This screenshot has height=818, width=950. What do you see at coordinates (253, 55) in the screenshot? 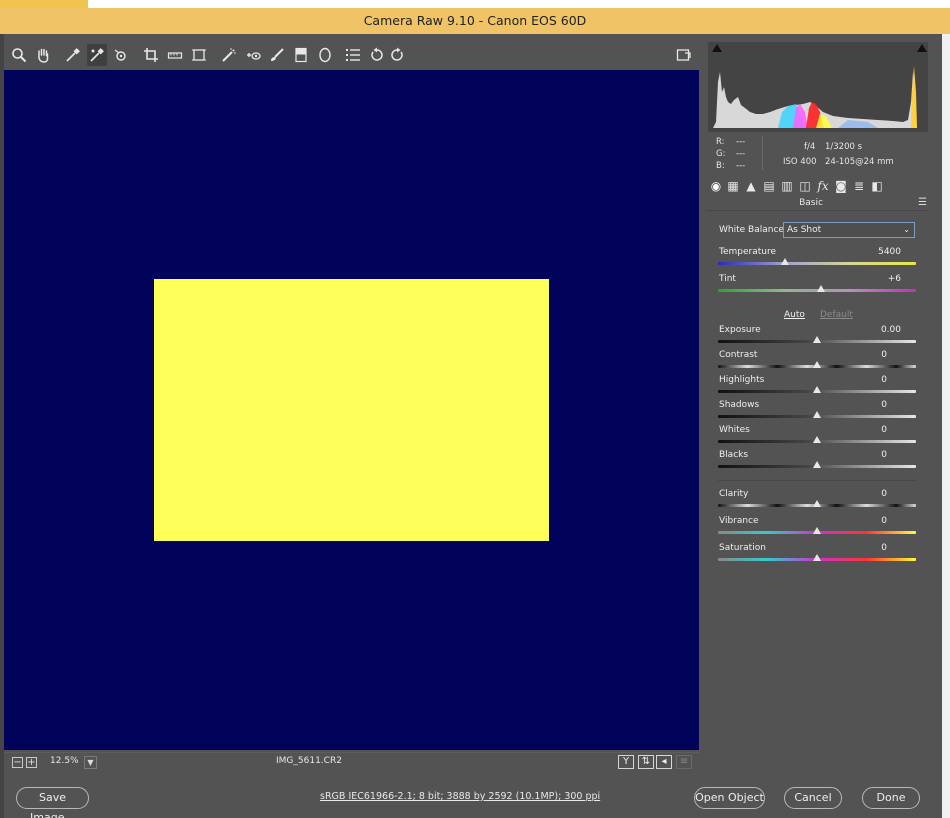
I see `red-eye-icon` at bounding box center [253, 55].